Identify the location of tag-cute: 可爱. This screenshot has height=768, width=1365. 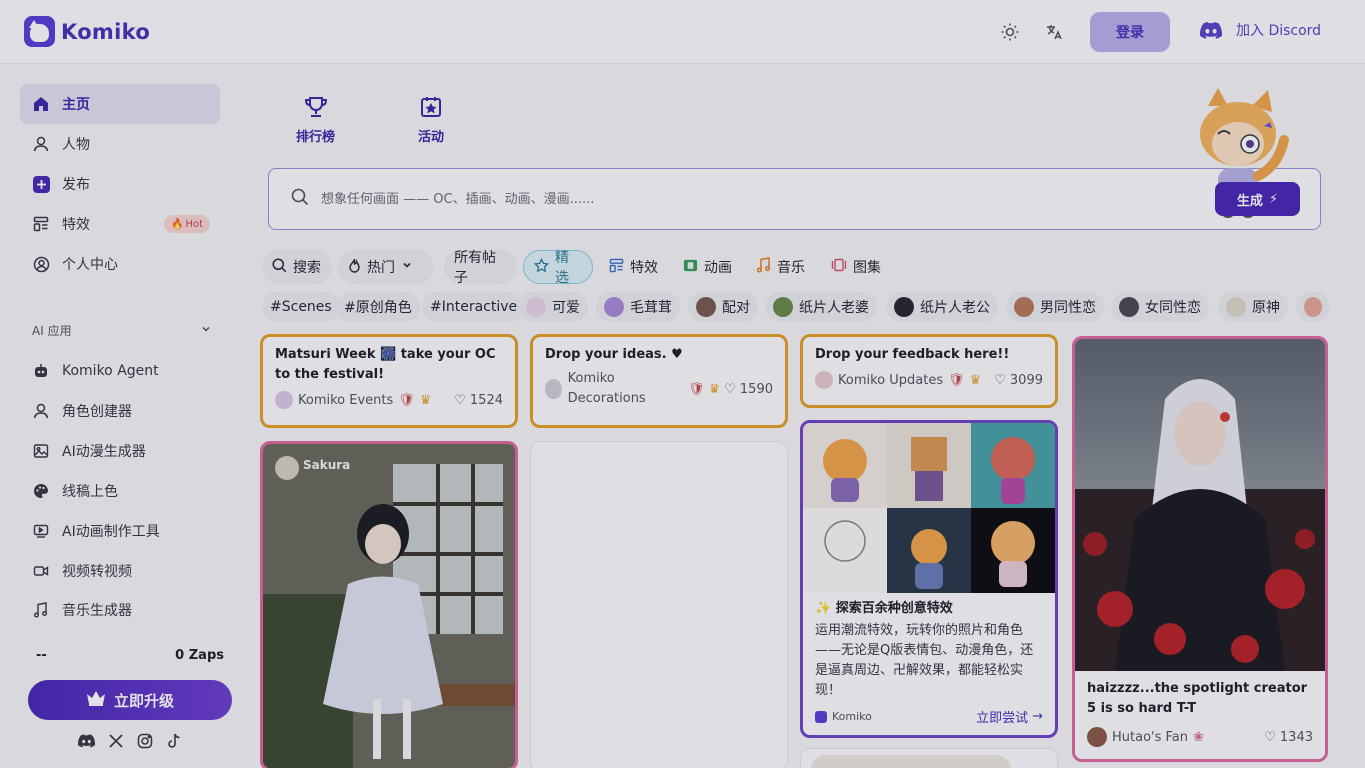
(553, 307).